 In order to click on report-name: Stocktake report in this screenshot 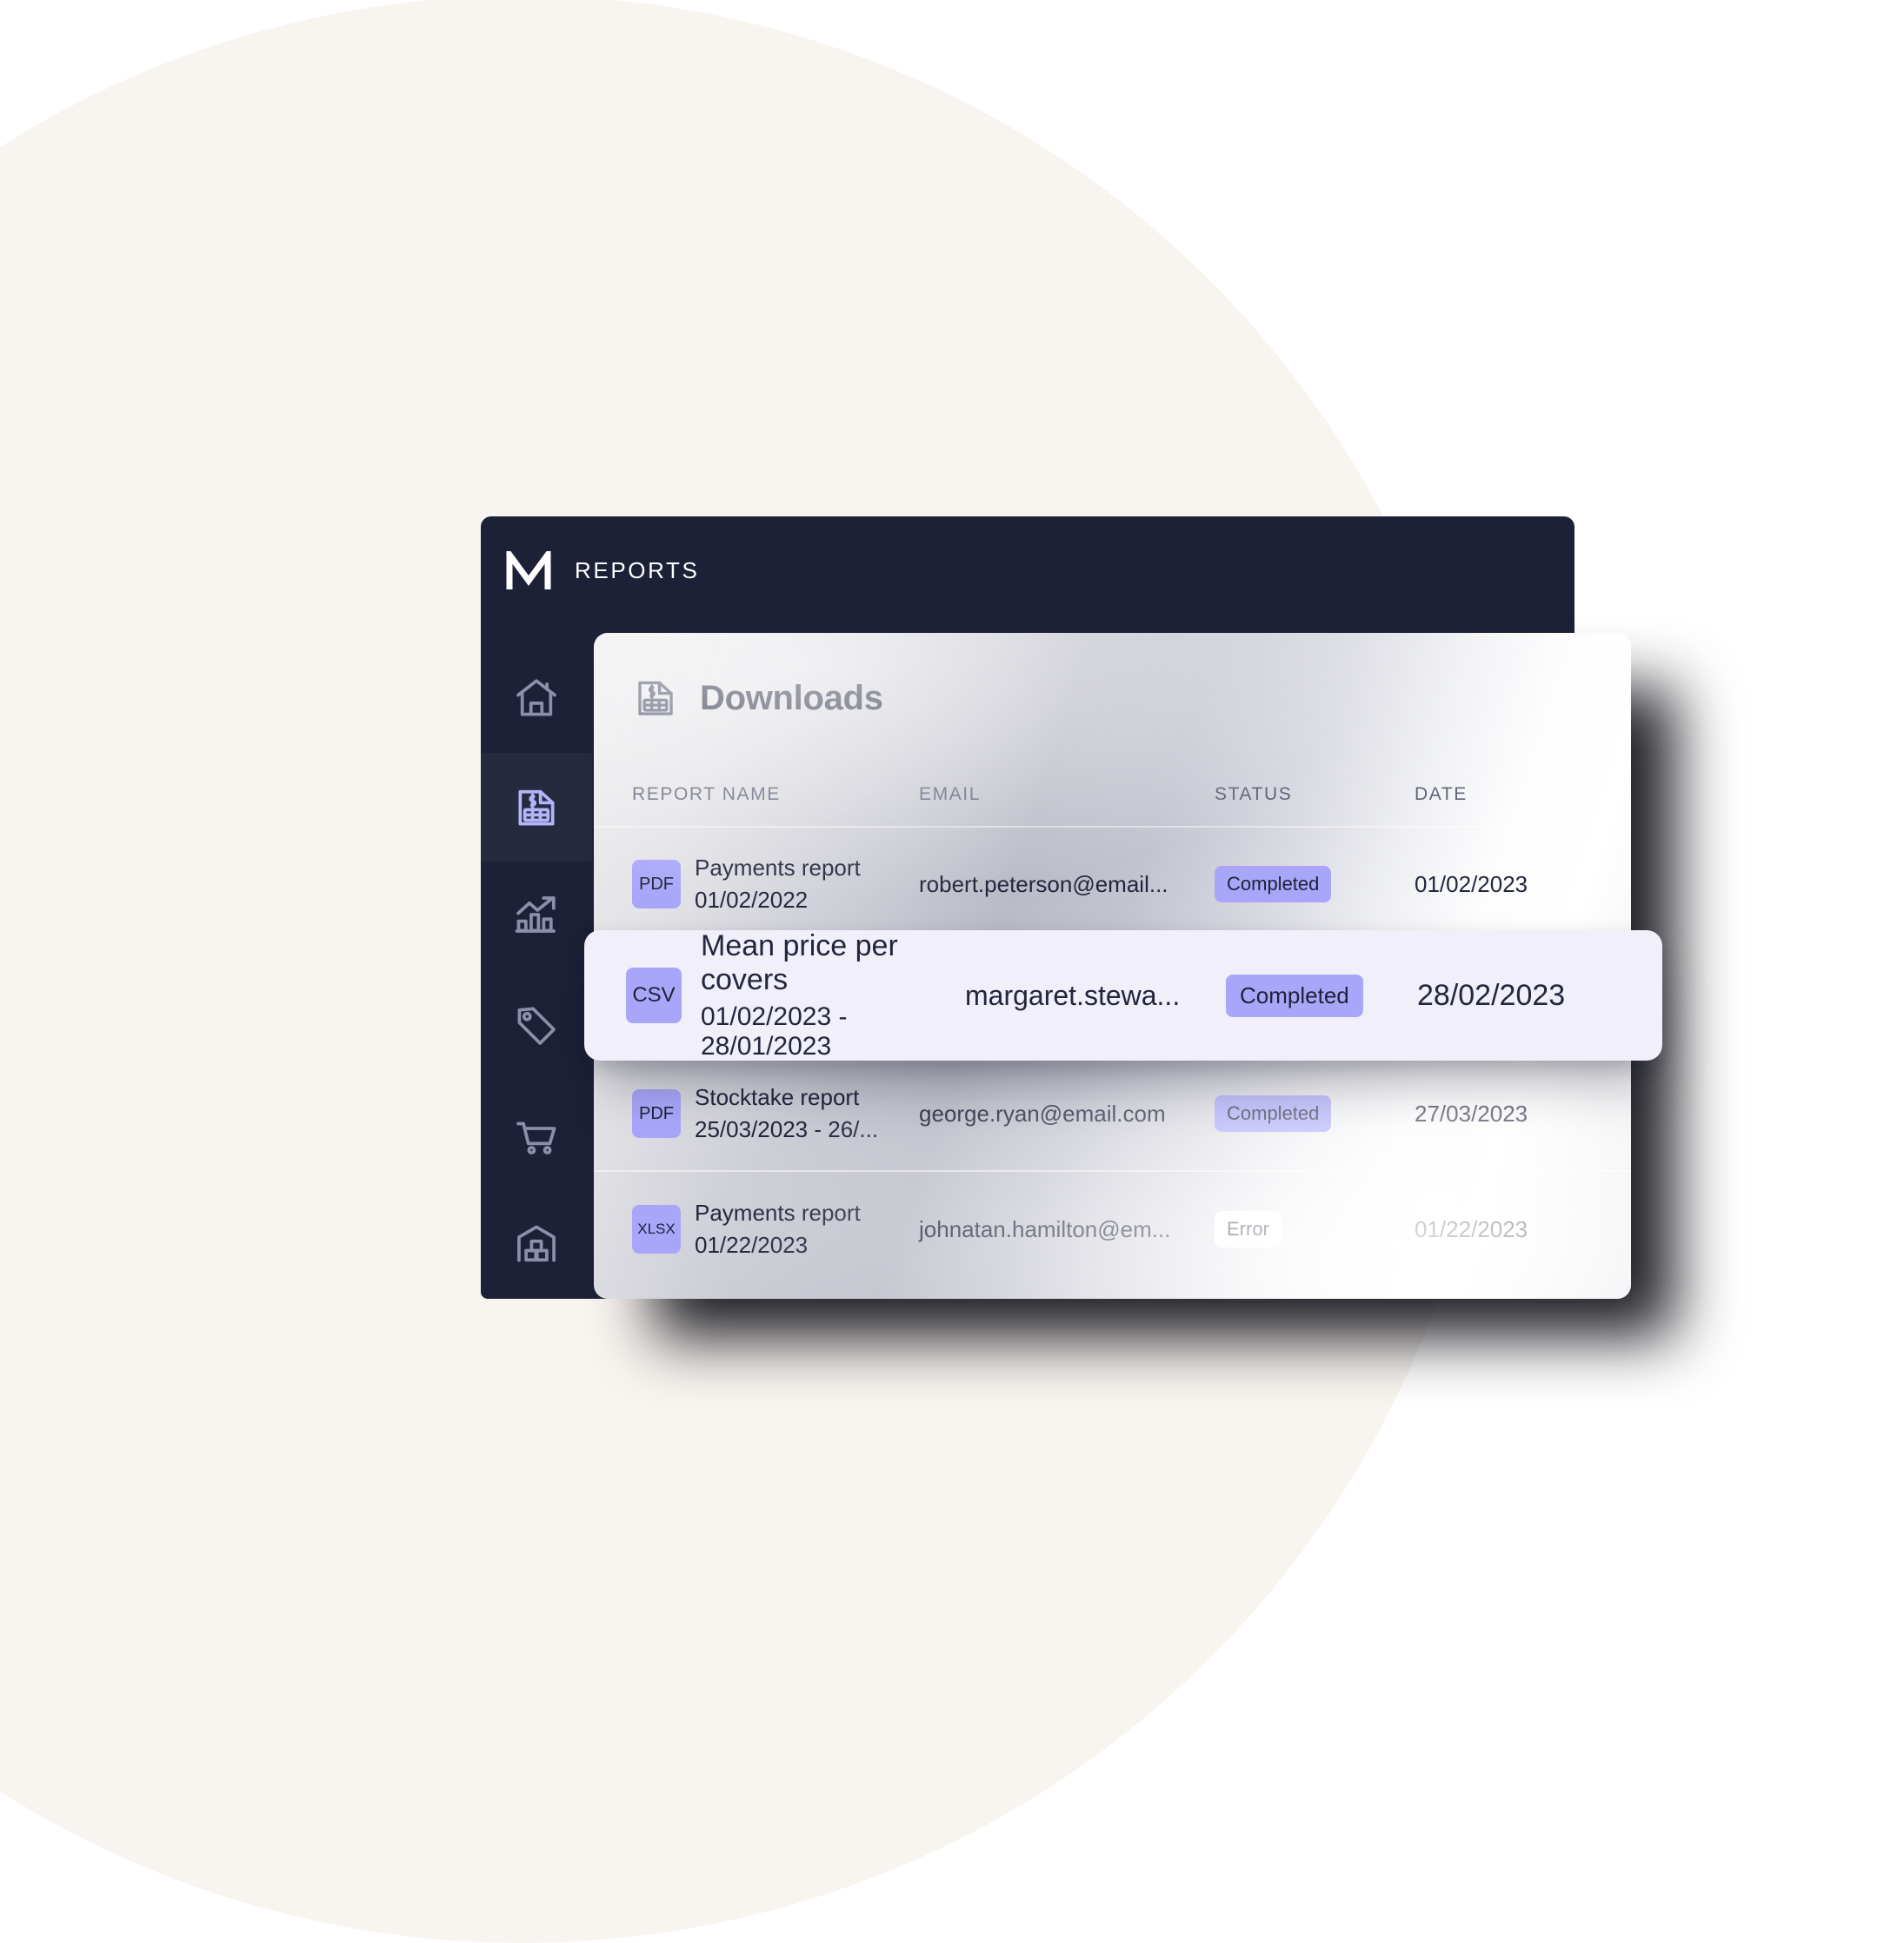, I will do `click(777, 1097)`.